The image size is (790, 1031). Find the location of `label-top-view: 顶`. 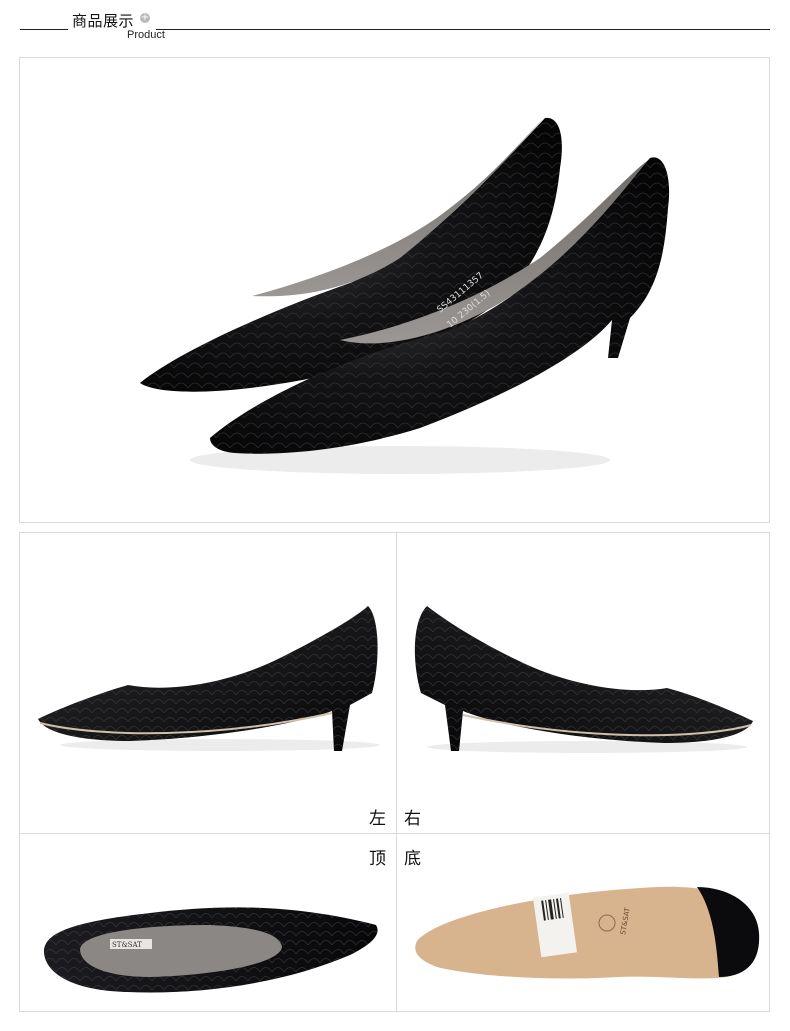

label-top-view: 顶 is located at coordinates (377, 859).